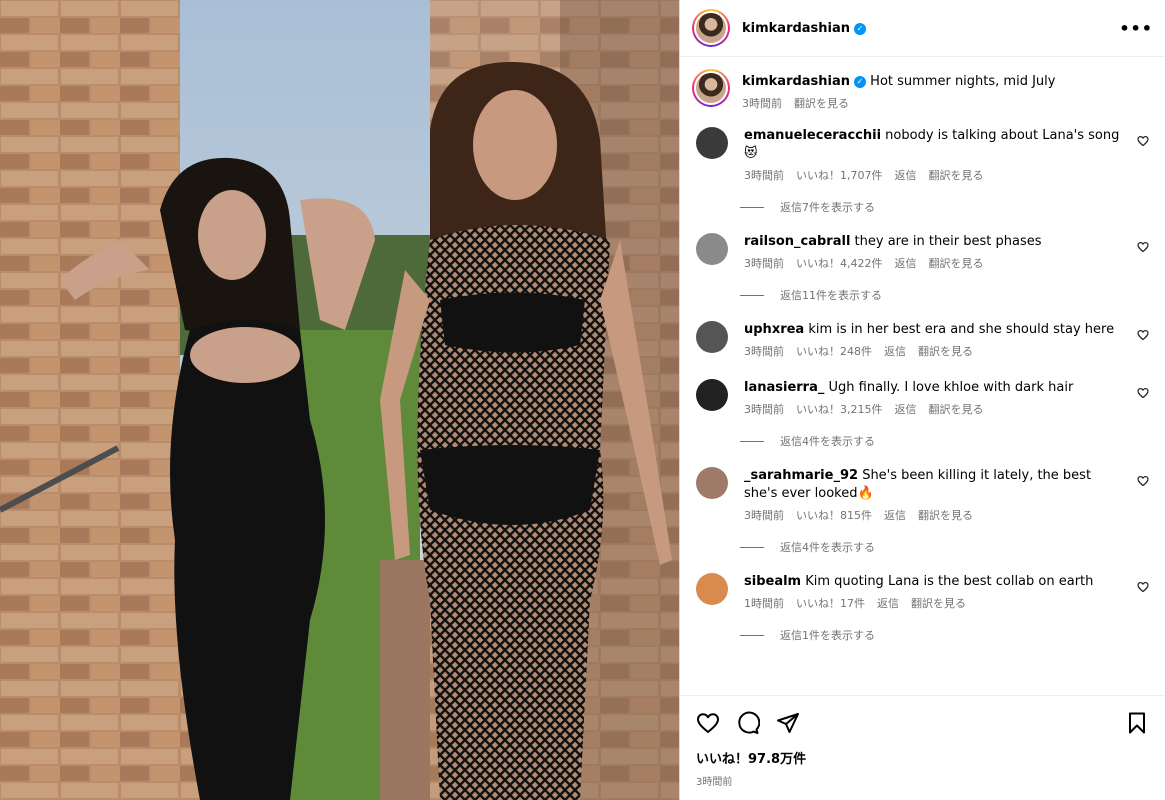  Describe the element at coordinates (834, 515) in the screenshot. I see `comment-likes: いいね！815件` at that location.